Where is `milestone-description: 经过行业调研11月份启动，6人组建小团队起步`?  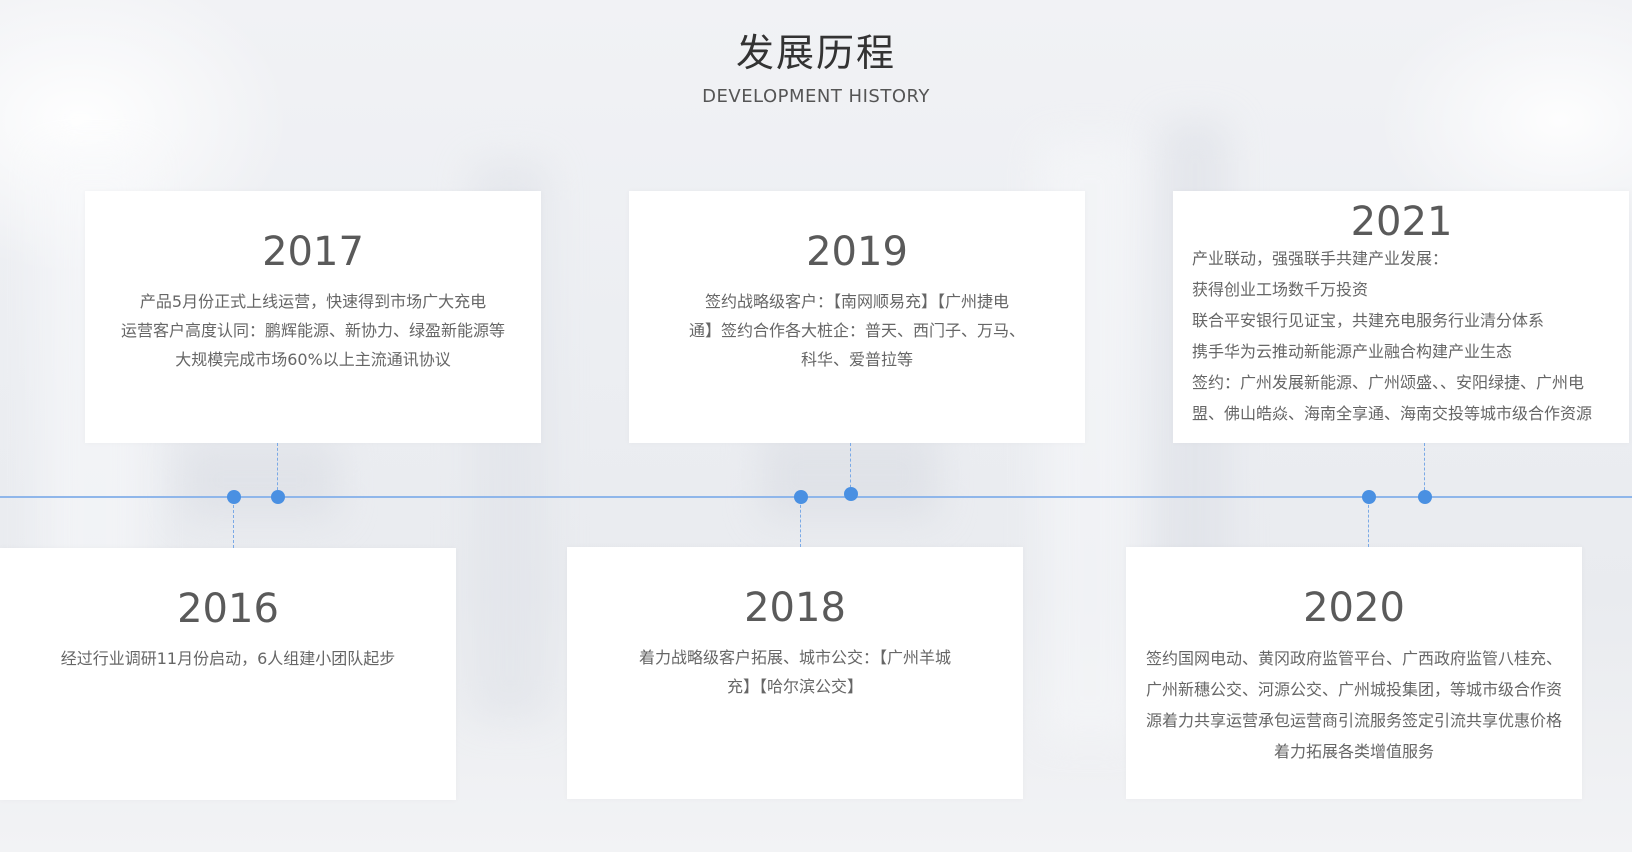 milestone-description: 经过行业调研11月份启动，6人组建小团队起步 is located at coordinates (228, 658).